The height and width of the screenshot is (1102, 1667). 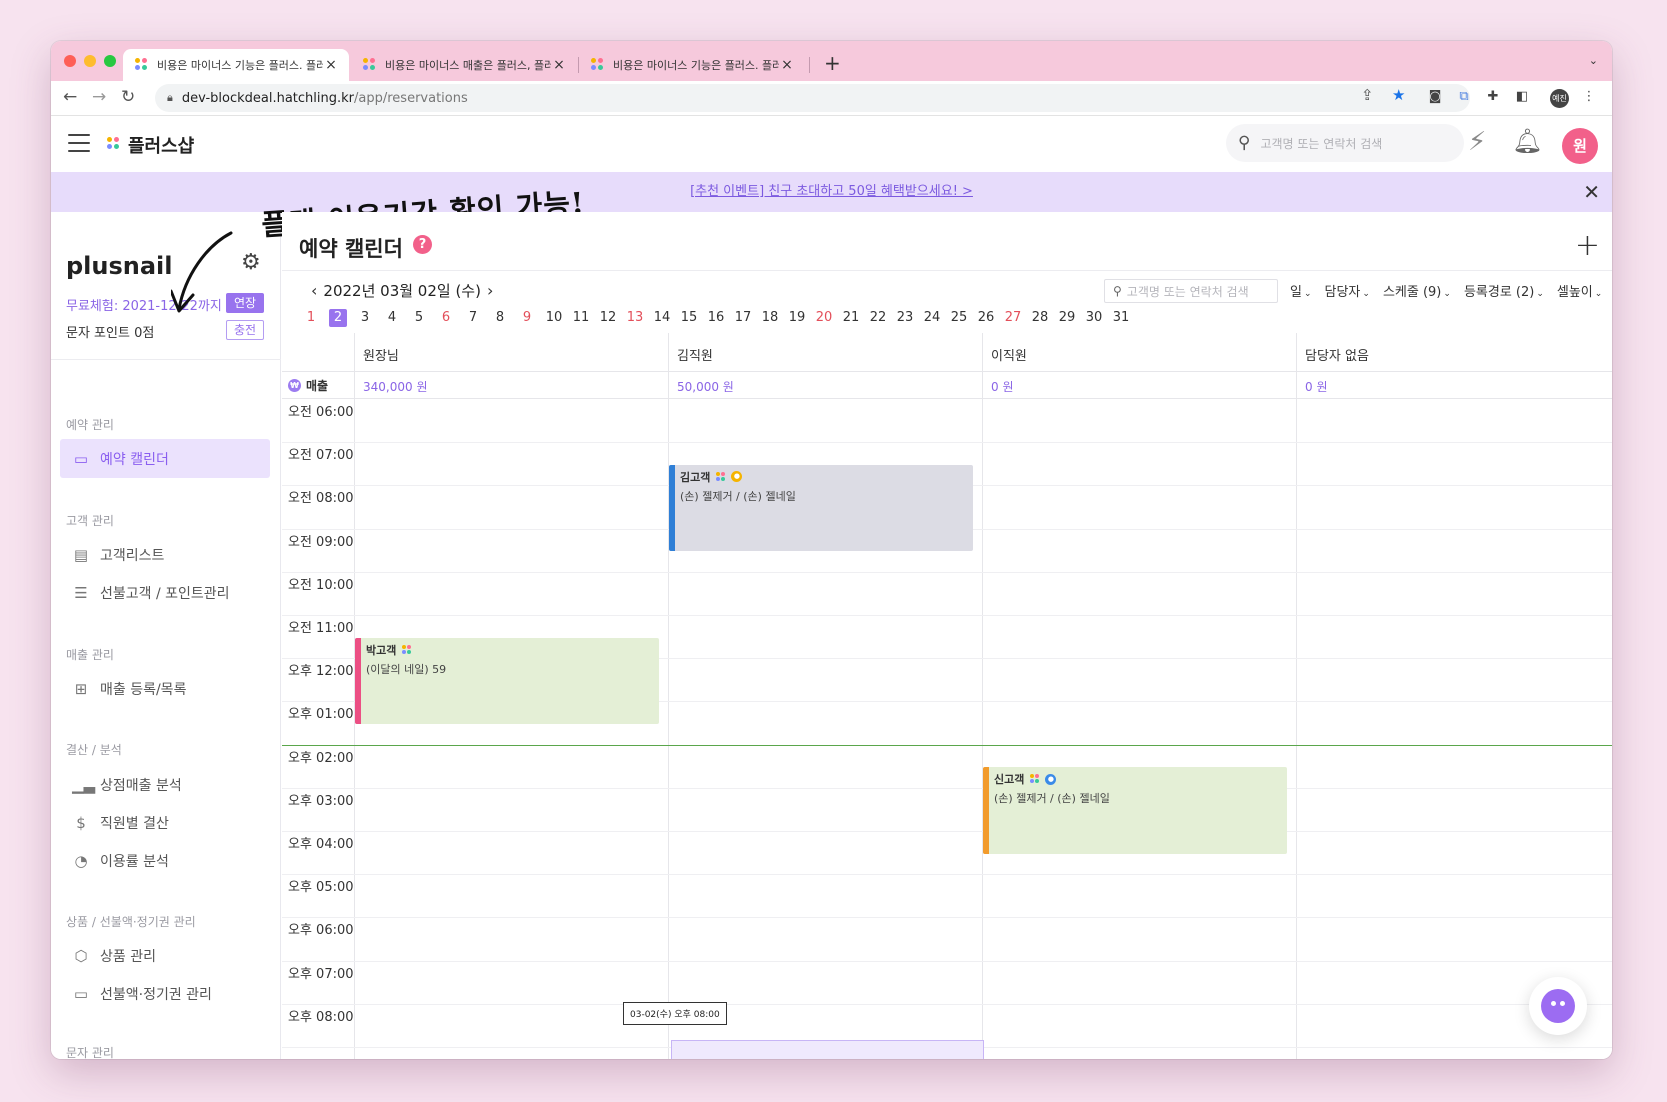 What do you see at coordinates (1067, 318) in the screenshot?
I see `day-29: 29` at bounding box center [1067, 318].